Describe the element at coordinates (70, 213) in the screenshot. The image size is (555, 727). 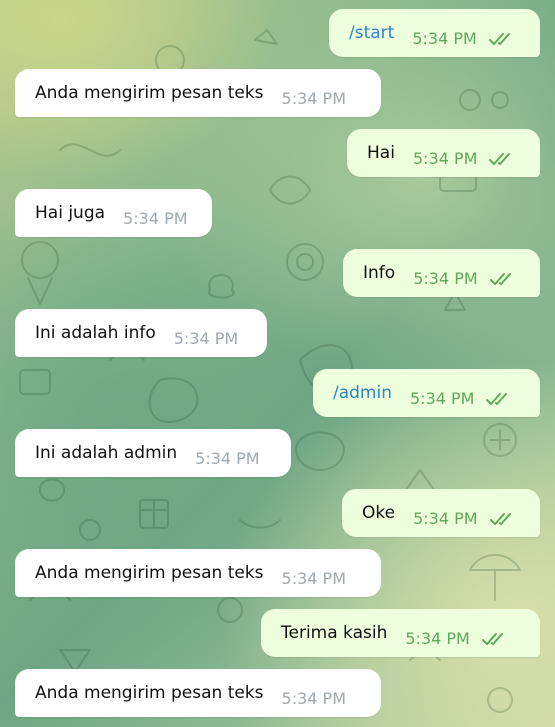
I see `message-text: Hai juga` at that location.